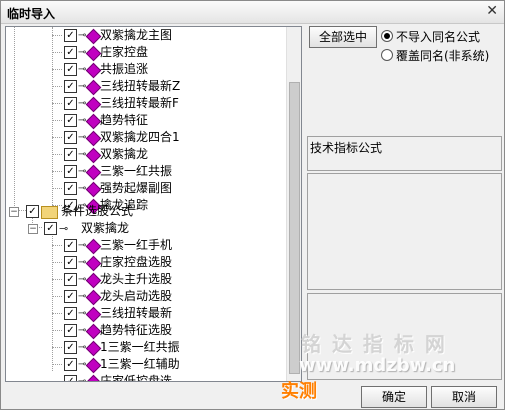  Describe the element at coordinates (438, 37) in the screenshot. I see `radio-skip-label: 不导入同名公式` at that location.